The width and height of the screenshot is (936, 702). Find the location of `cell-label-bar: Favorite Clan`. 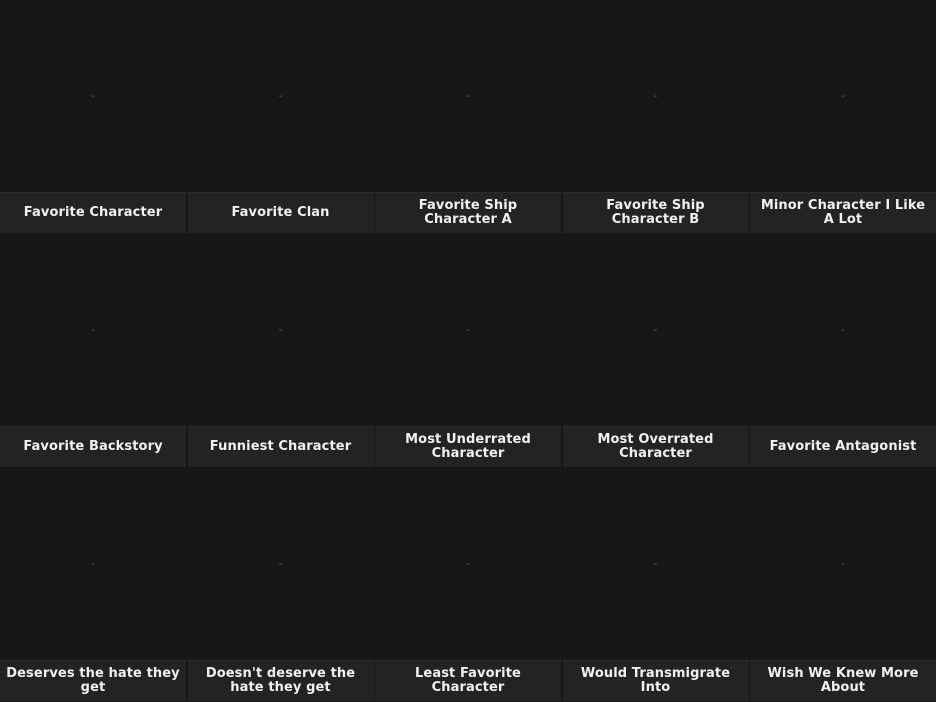

cell-label-bar: Favorite Clan is located at coordinates (280, 212).